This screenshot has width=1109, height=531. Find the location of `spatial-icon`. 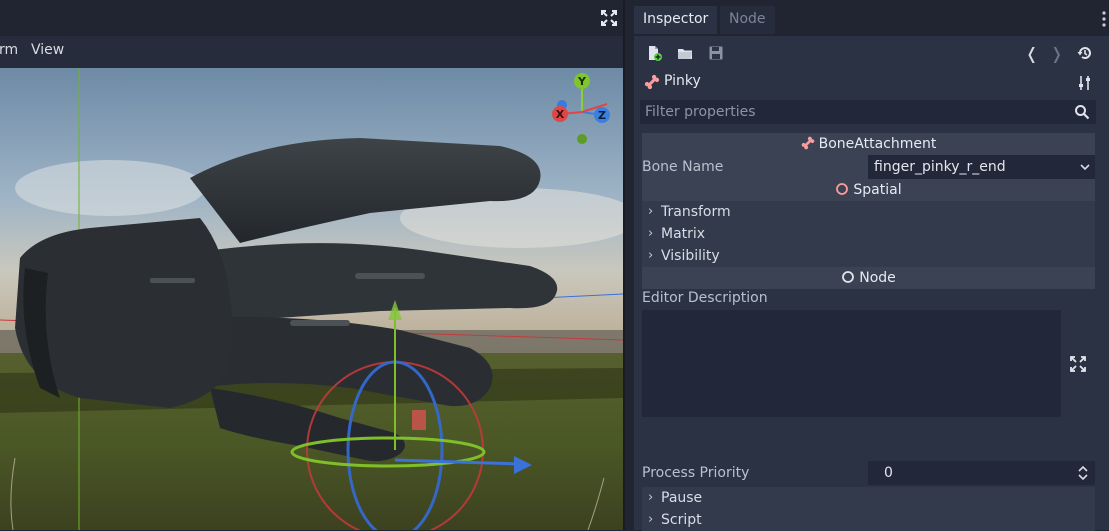

spatial-icon is located at coordinates (842, 192).